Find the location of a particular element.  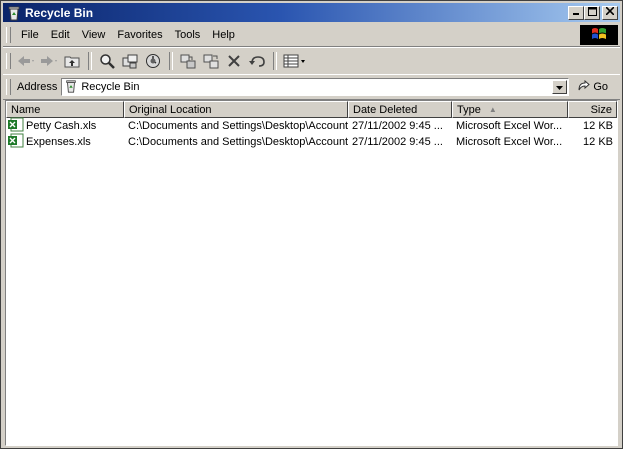

column-header-label: Name is located at coordinates (26, 109).